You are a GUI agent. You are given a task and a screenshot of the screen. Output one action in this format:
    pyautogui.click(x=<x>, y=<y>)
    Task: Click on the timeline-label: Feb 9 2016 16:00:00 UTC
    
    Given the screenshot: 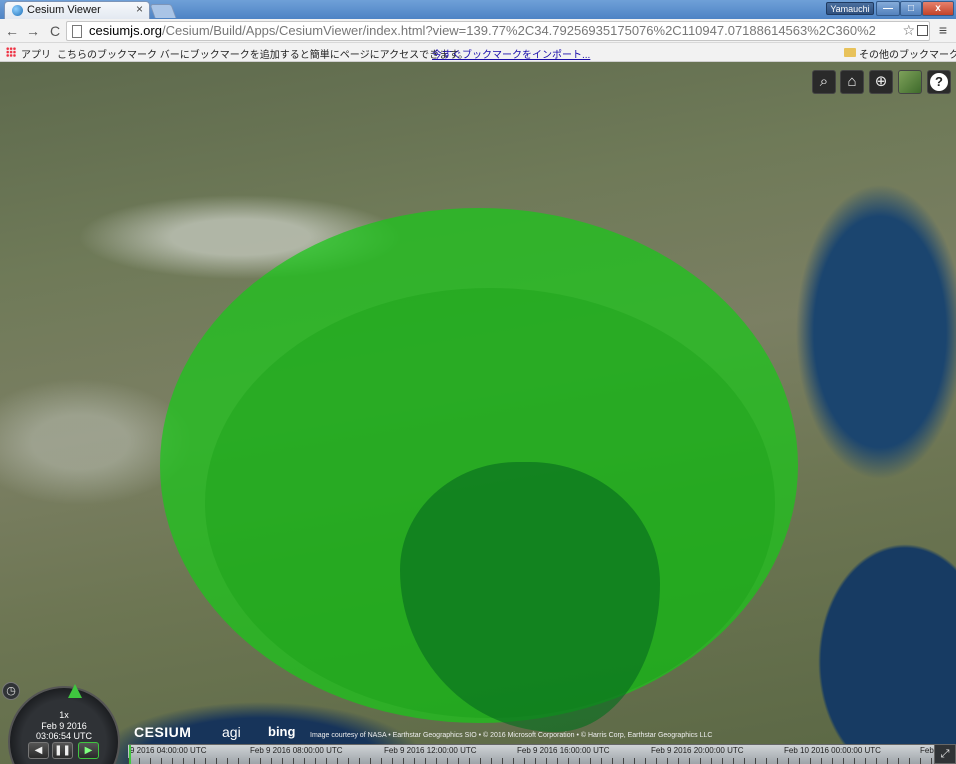 What is the action you would take?
    pyautogui.click(x=563, y=750)
    